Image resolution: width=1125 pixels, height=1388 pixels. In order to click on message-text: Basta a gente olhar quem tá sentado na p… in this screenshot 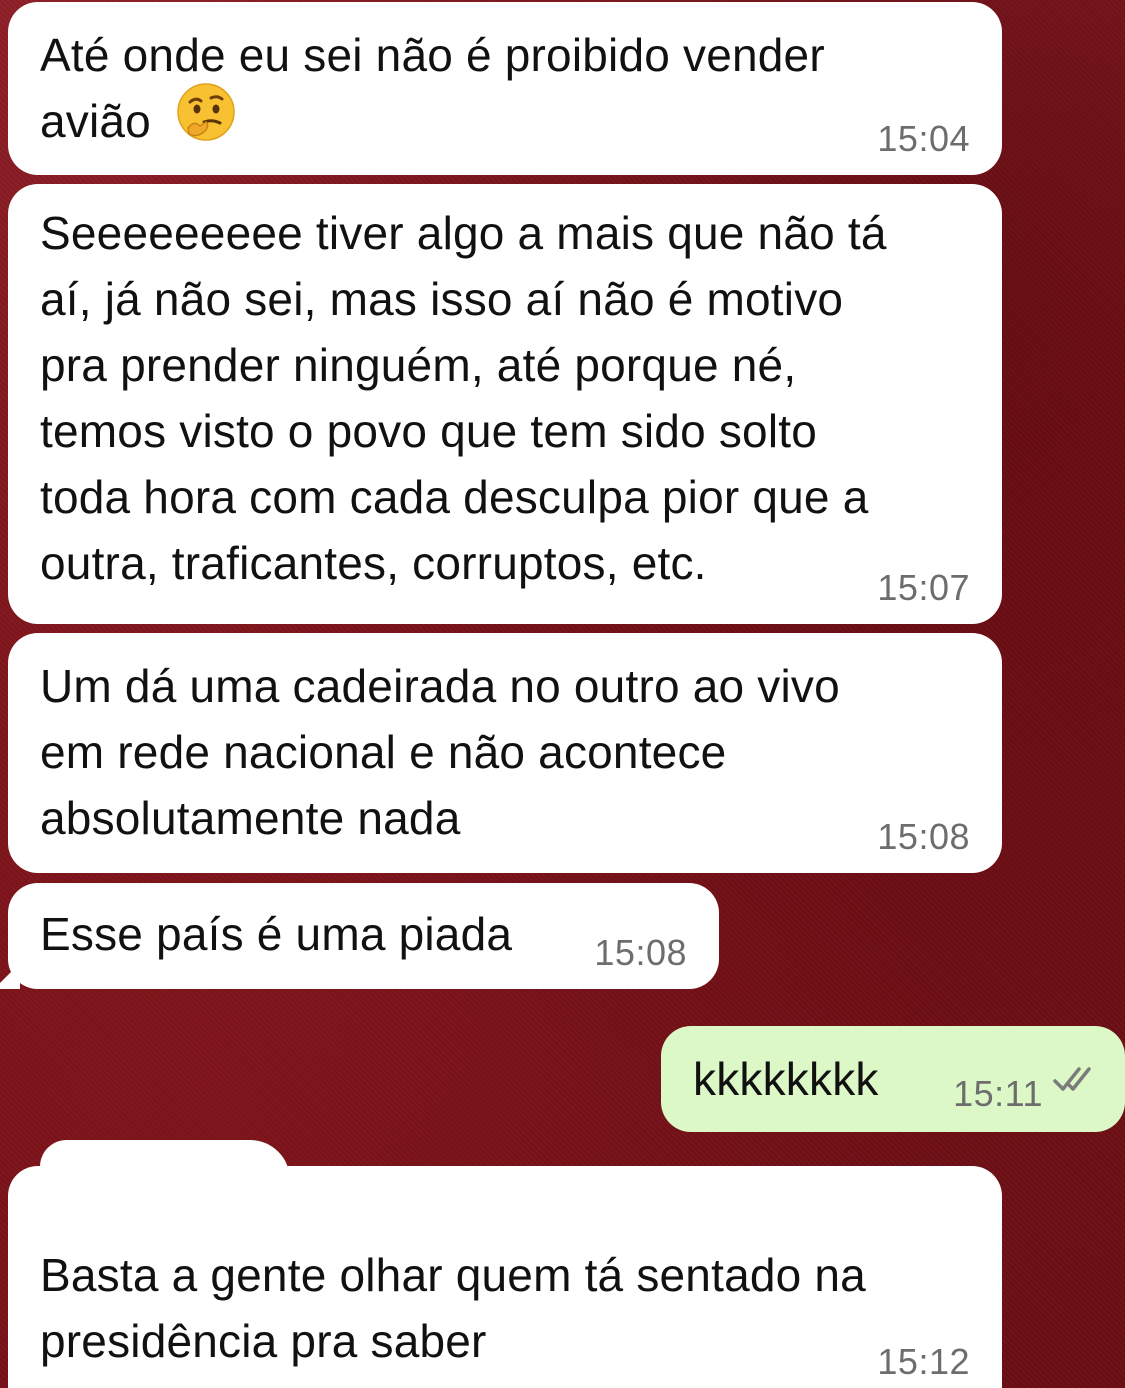, I will do `click(453, 1308)`.